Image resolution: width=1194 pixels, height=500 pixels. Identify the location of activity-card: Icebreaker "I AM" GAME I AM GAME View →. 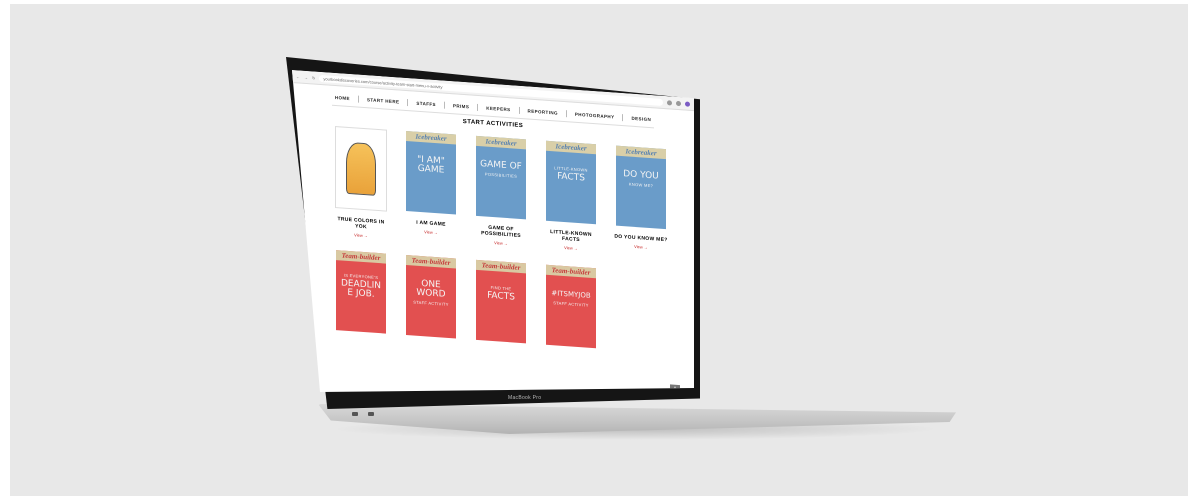
(431, 187).